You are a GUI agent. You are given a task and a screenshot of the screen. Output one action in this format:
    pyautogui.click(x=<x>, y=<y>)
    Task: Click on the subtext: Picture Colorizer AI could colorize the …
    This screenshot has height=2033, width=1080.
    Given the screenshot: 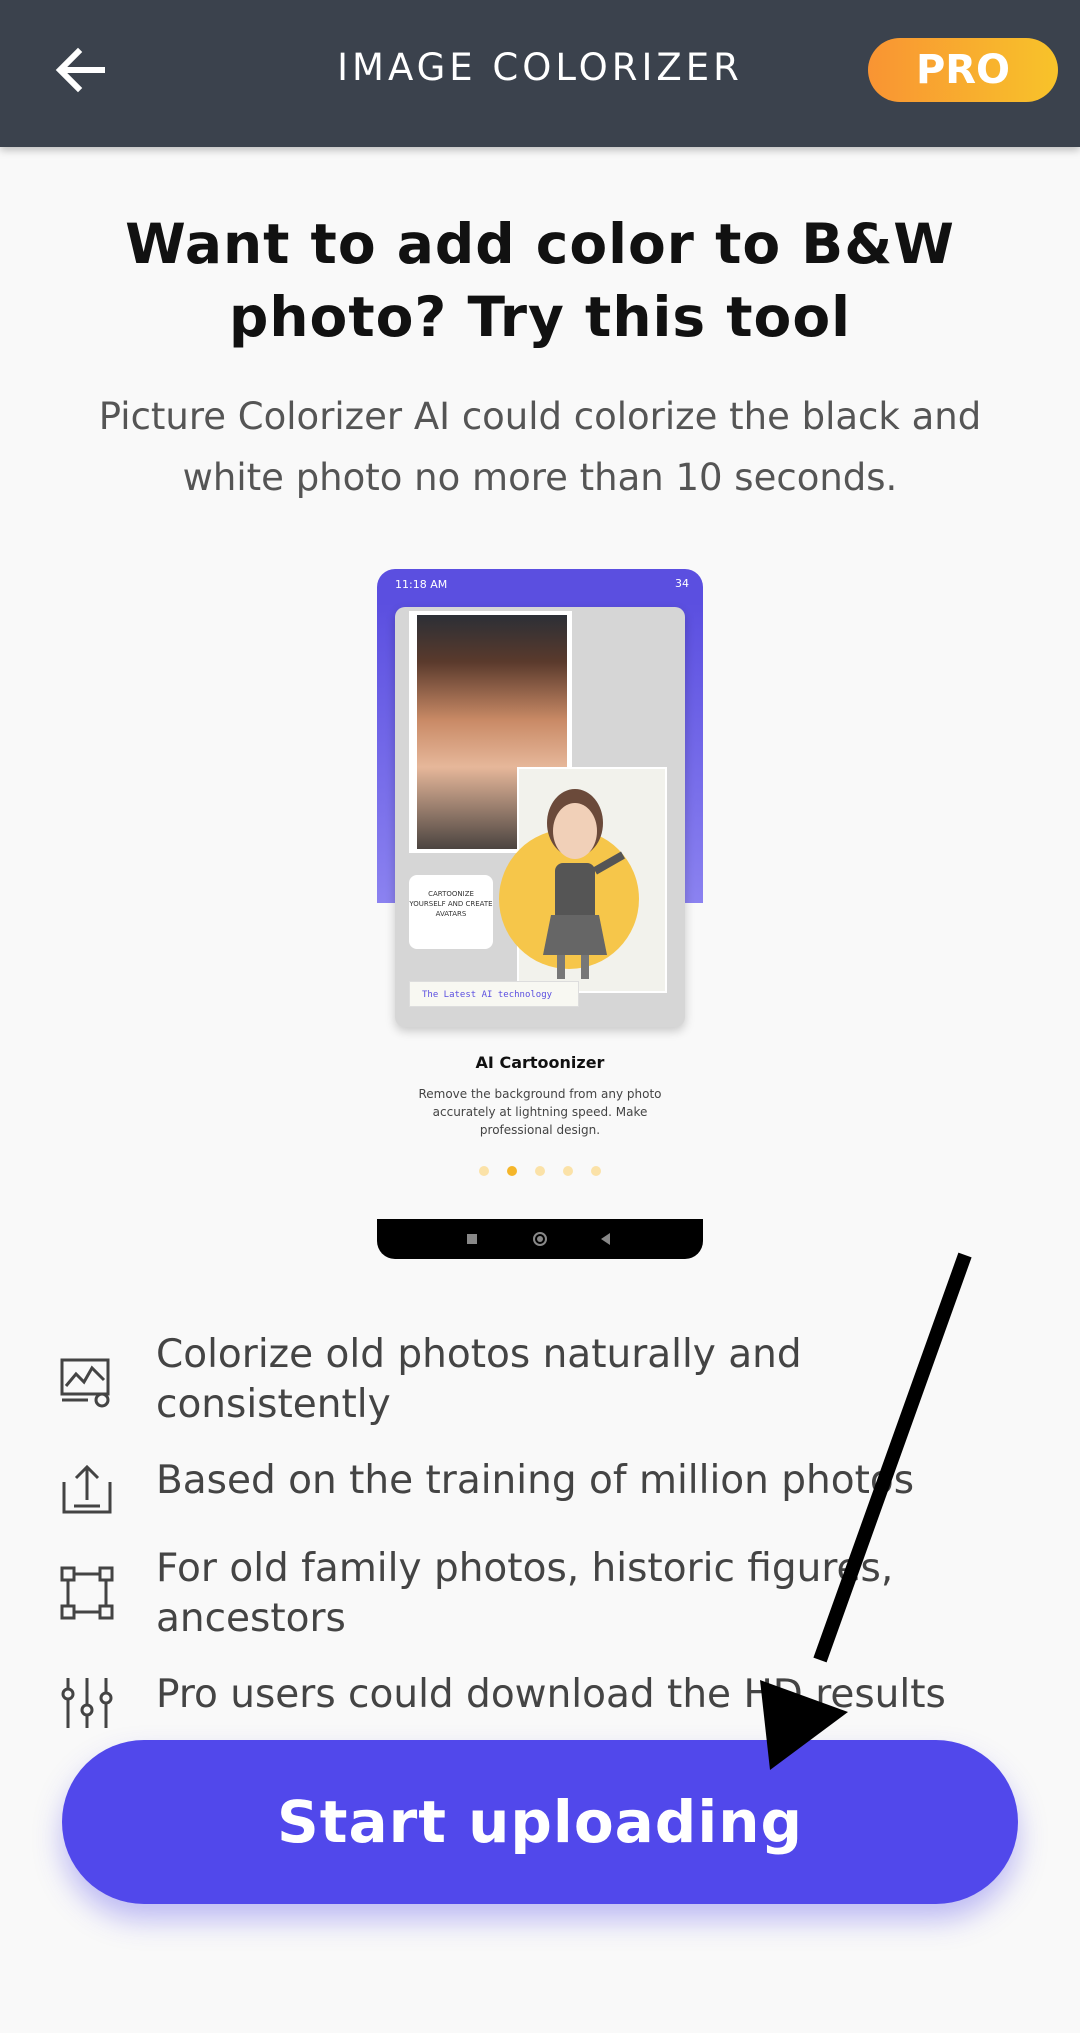 What is the action you would take?
    pyautogui.click(x=540, y=447)
    